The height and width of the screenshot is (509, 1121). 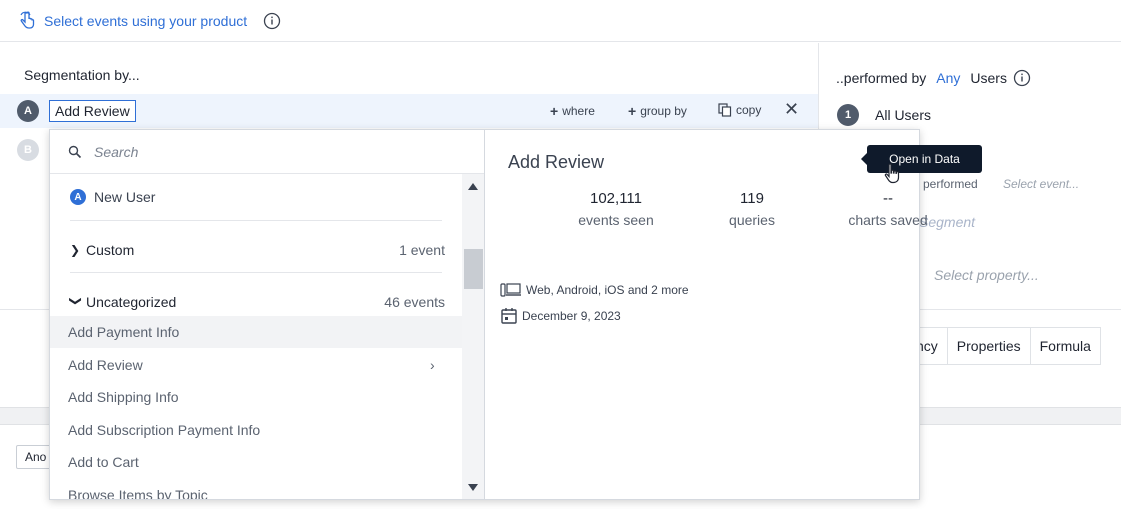 I want to click on stat-label: events seen, so click(x=616, y=220).